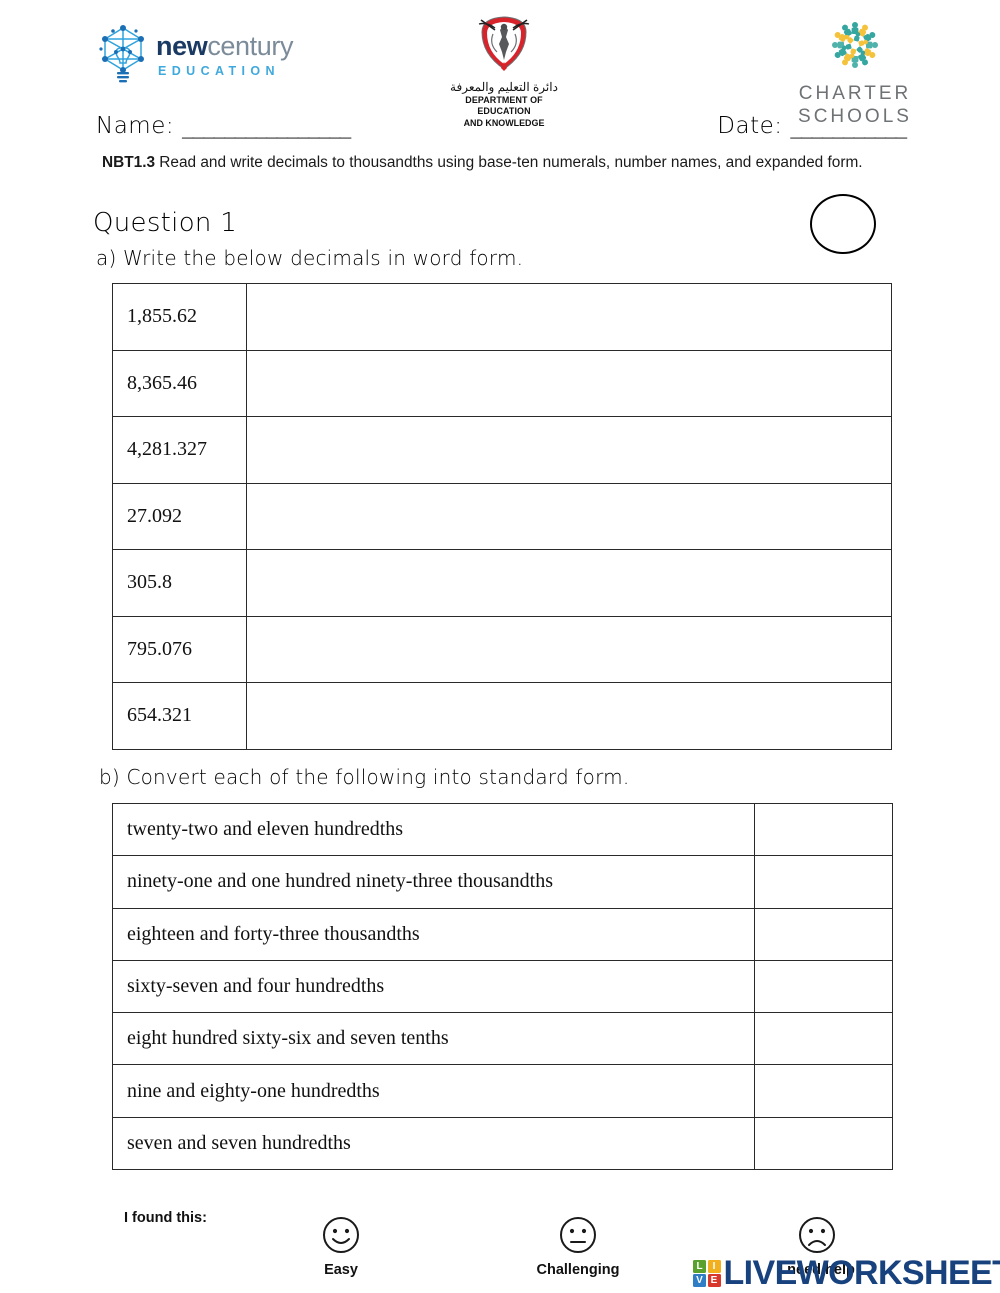  Describe the element at coordinates (225, 71) in the screenshot. I see `logo-tagline-education: EDUCATION` at that location.